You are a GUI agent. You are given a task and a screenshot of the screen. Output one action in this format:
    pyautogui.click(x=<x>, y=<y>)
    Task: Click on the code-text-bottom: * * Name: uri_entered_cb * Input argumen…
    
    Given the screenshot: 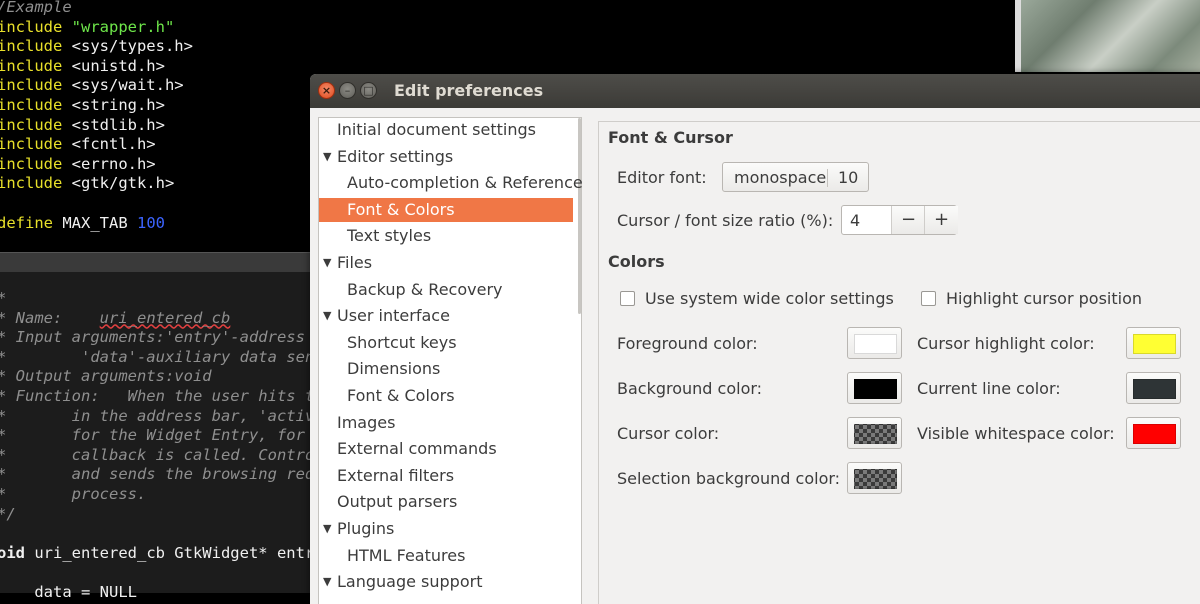 What is the action you would take?
    pyautogui.click(x=157, y=446)
    